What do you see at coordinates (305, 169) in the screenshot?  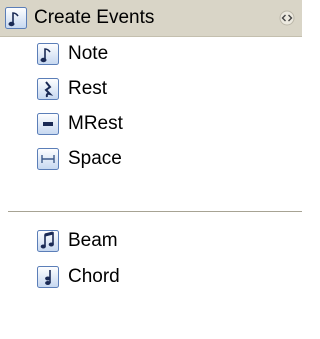 I see `panel-edge` at bounding box center [305, 169].